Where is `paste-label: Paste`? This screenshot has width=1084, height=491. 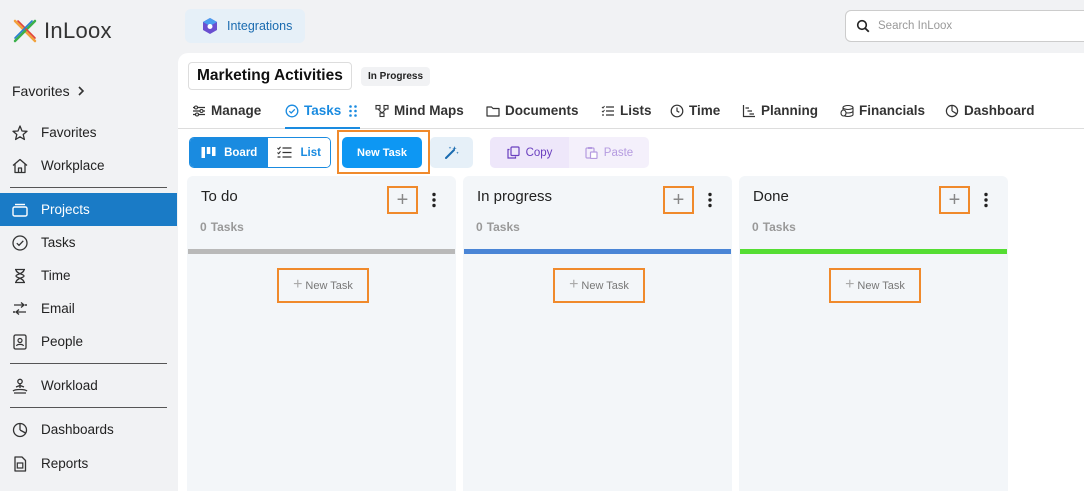 paste-label: Paste is located at coordinates (618, 152).